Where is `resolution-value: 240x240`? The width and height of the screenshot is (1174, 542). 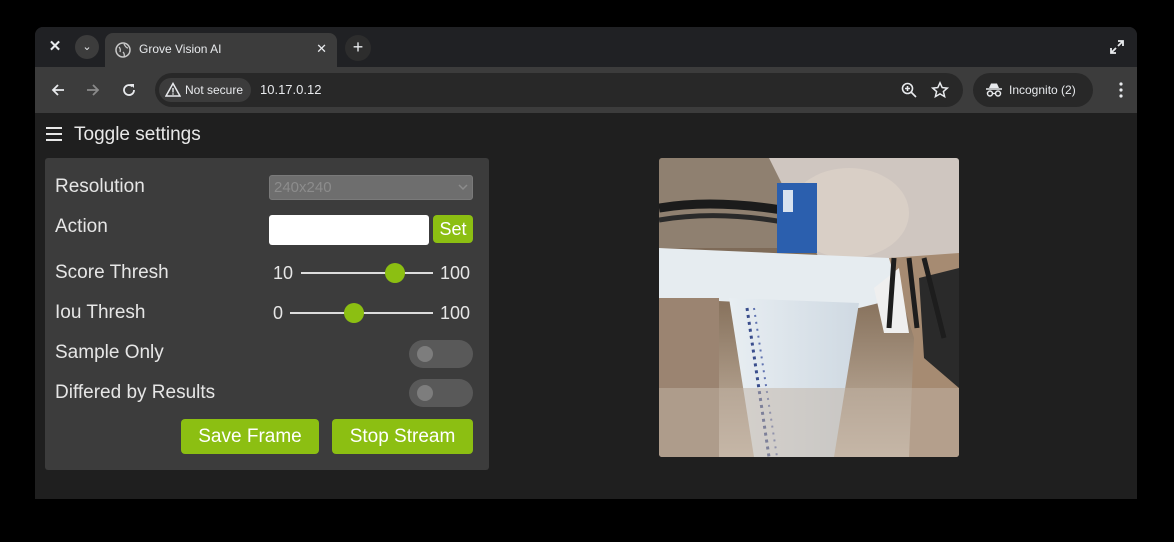
resolution-value: 240x240 is located at coordinates (303, 187).